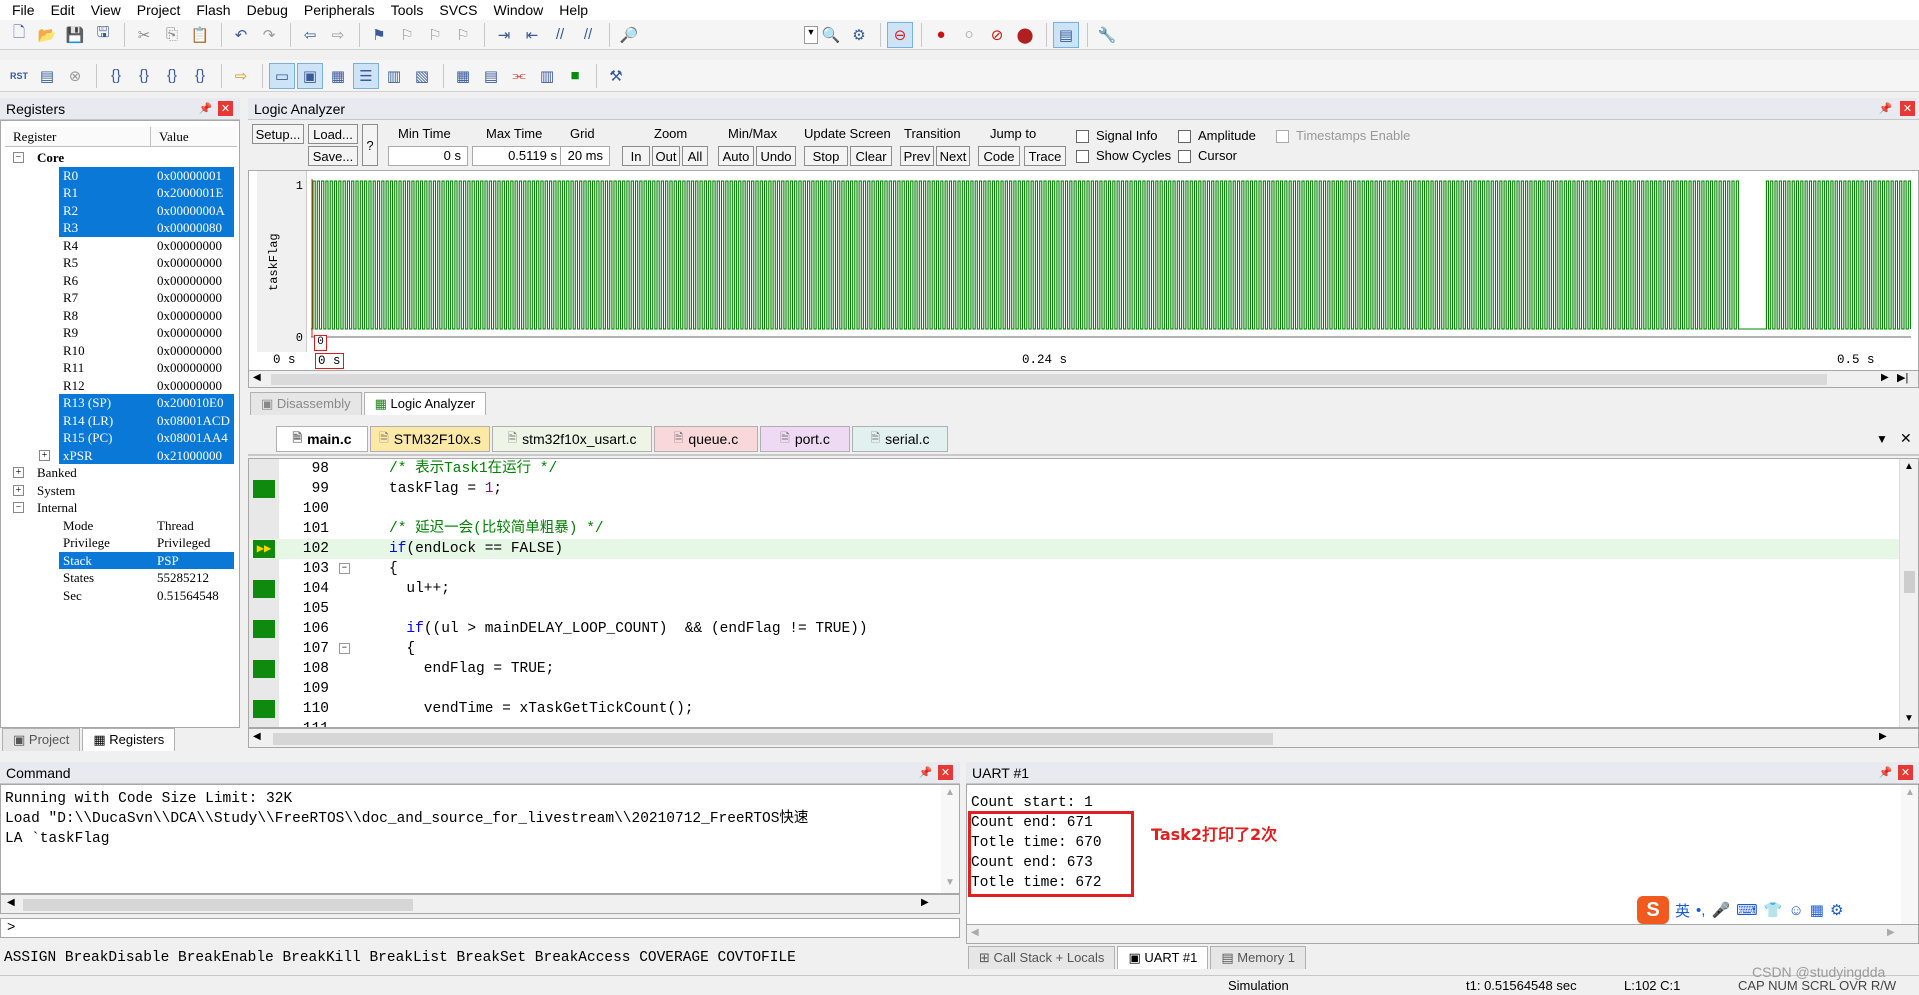 This screenshot has height=995, width=1919. What do you see at coordinates (172, 35) in the screenshot?
I see `copy-icon: ⎘` at bounding box center [172, 35].